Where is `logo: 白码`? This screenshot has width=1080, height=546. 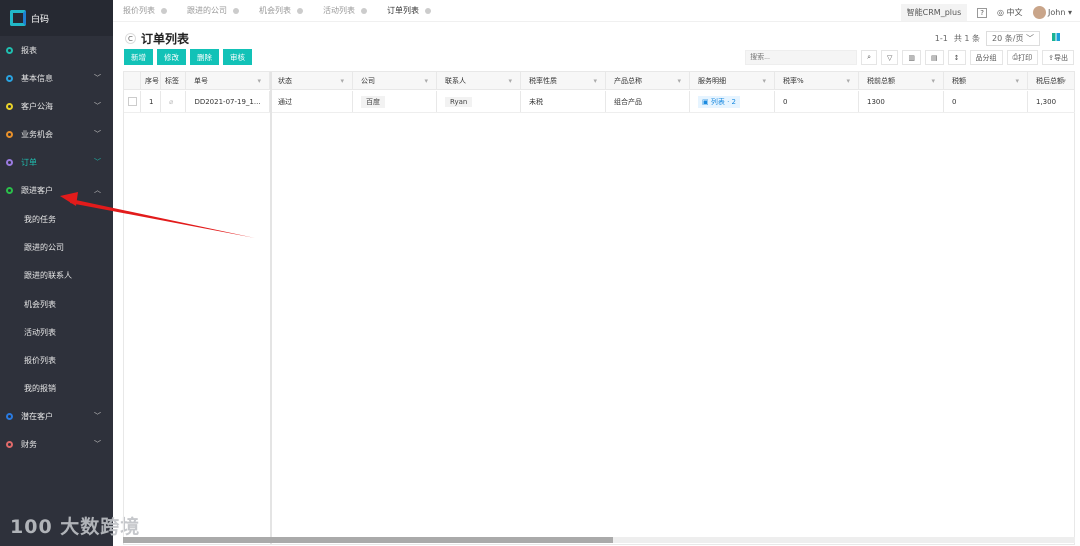 logo: 白码 is located at coordinates (56, 18).